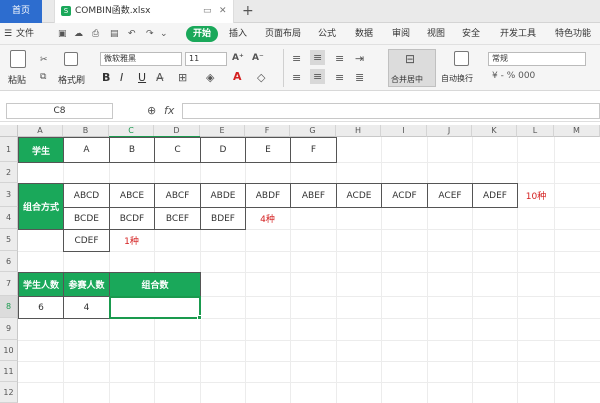  Describe the element at coordinates (62, 34) in the screenshot. I see `save-icon: ▣` at that location.